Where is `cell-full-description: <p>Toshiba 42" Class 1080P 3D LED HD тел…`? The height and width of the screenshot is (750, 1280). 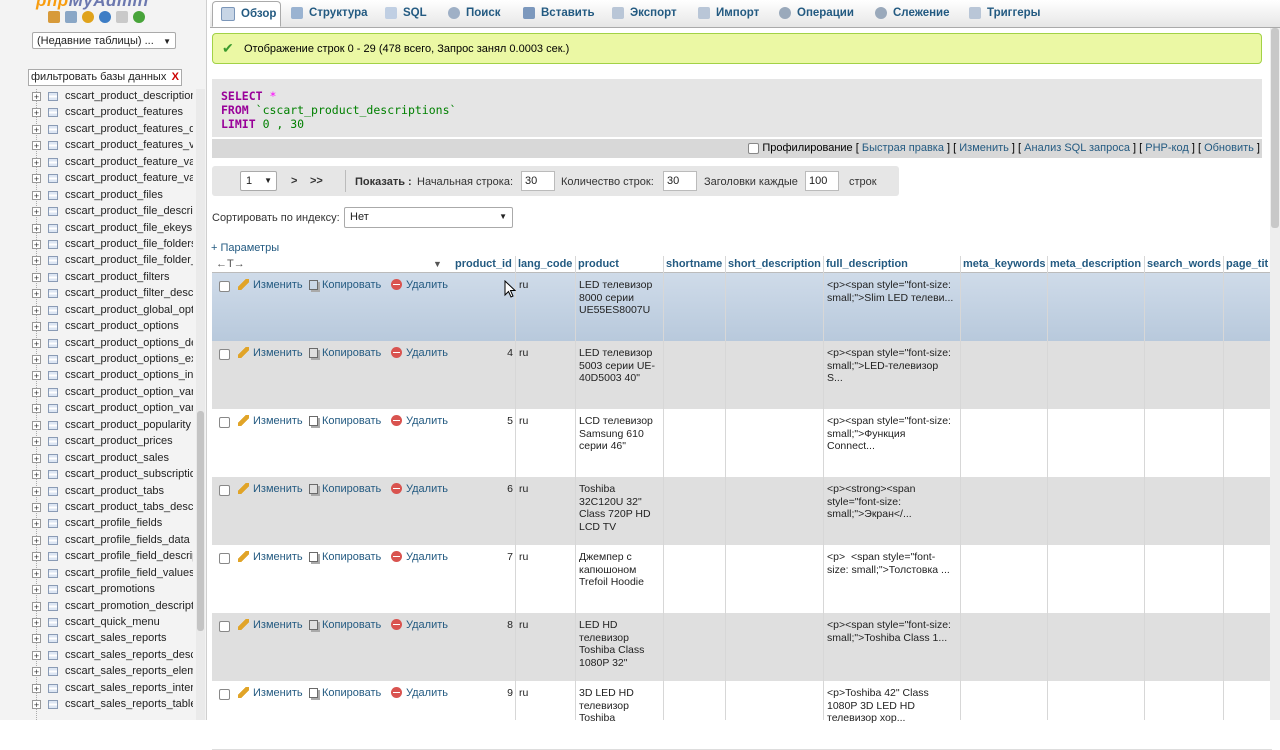
cell-full-description: <p>Toshiba 42" Class 1080P 3D LED HD тел… is located at coordinates (891, 706).